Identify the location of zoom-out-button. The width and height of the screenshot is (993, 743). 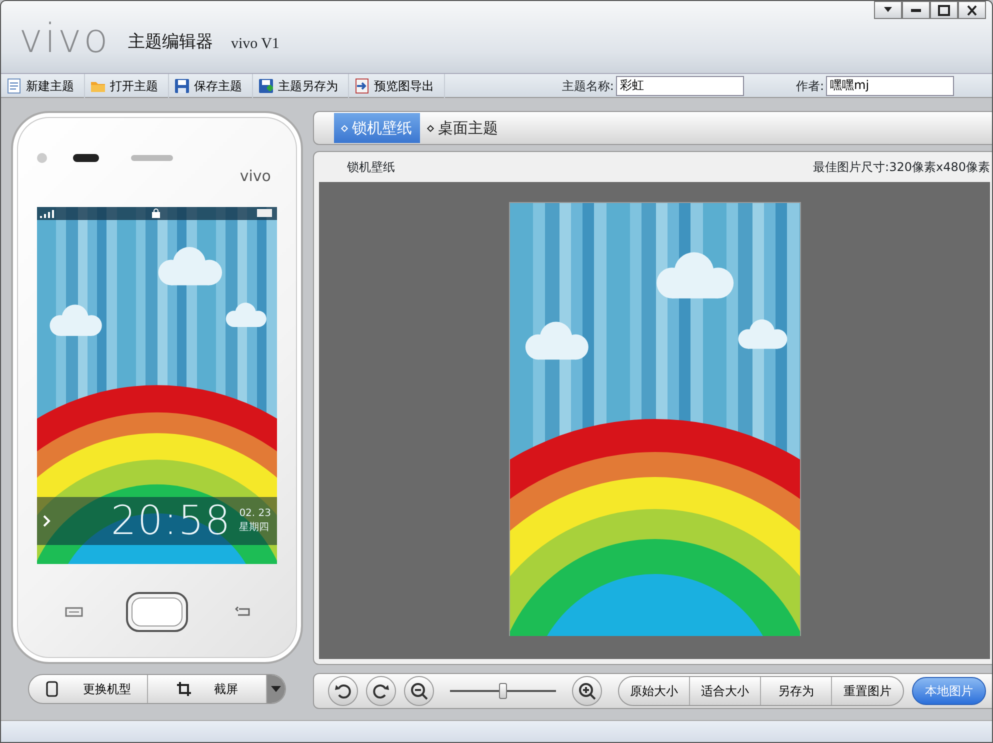
(419, 691).